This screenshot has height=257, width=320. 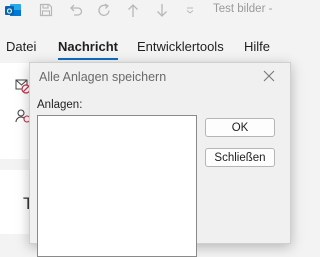 I want to click on attachments-label: Anlagen:, so click(x=60, y=105).